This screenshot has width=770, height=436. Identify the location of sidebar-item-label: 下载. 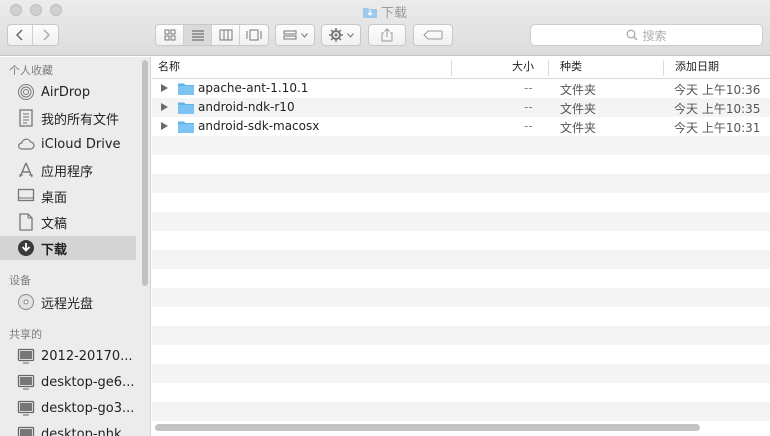
(54, 250).